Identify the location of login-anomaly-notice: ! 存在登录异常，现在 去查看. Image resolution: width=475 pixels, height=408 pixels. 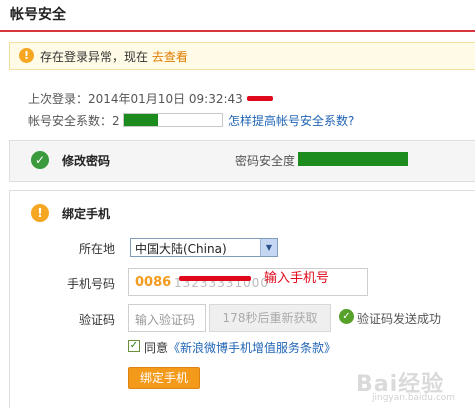
(242, 56).